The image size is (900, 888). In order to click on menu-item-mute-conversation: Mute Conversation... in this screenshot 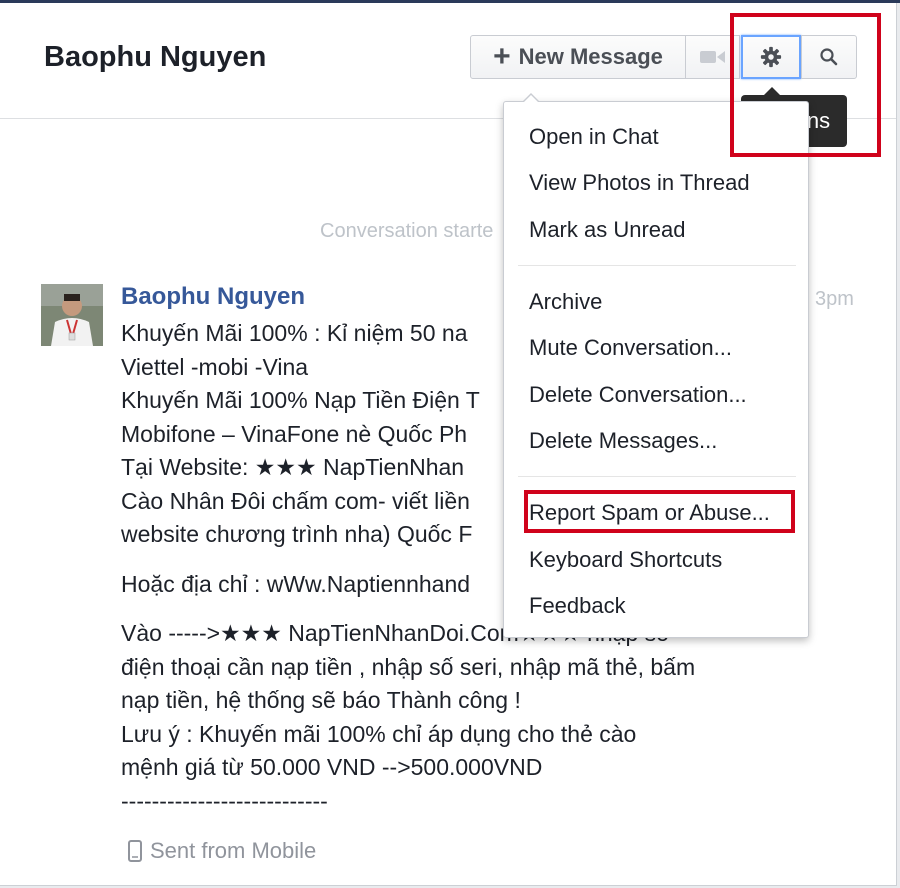, I will do `click(630, 348)`.